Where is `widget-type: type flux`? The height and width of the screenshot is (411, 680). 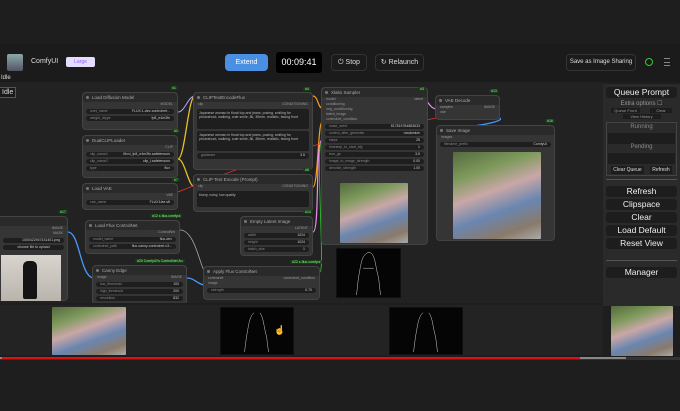
widget-type: type flux is located at coordinates (130, 168).